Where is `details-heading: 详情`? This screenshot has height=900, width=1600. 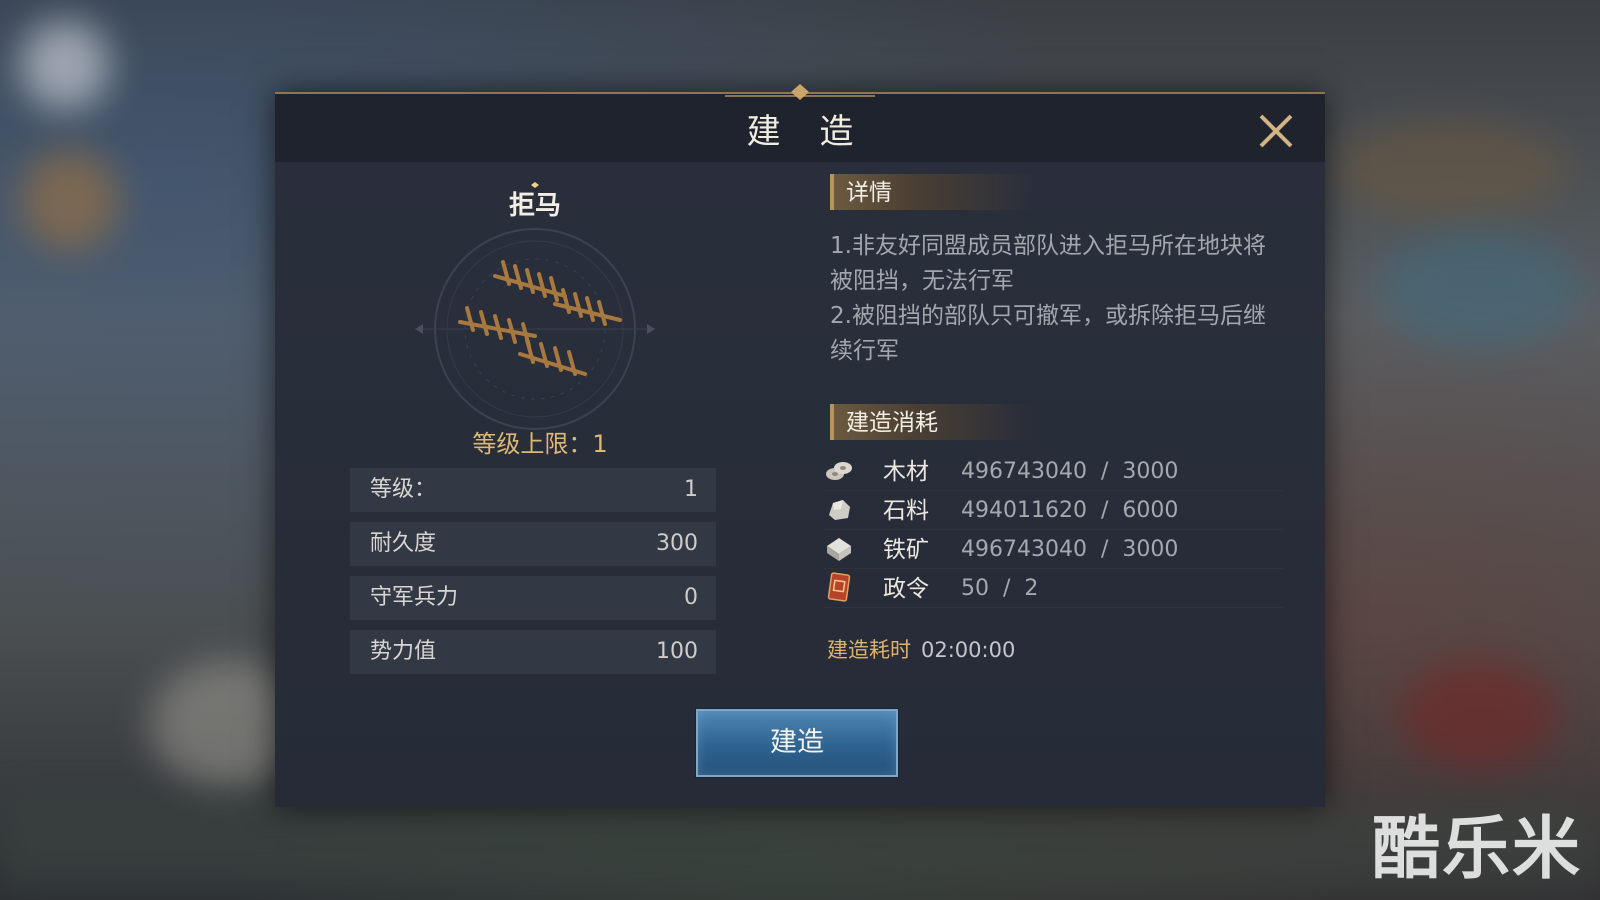 details-heading: 详情 is located at coordinates (932, 192).